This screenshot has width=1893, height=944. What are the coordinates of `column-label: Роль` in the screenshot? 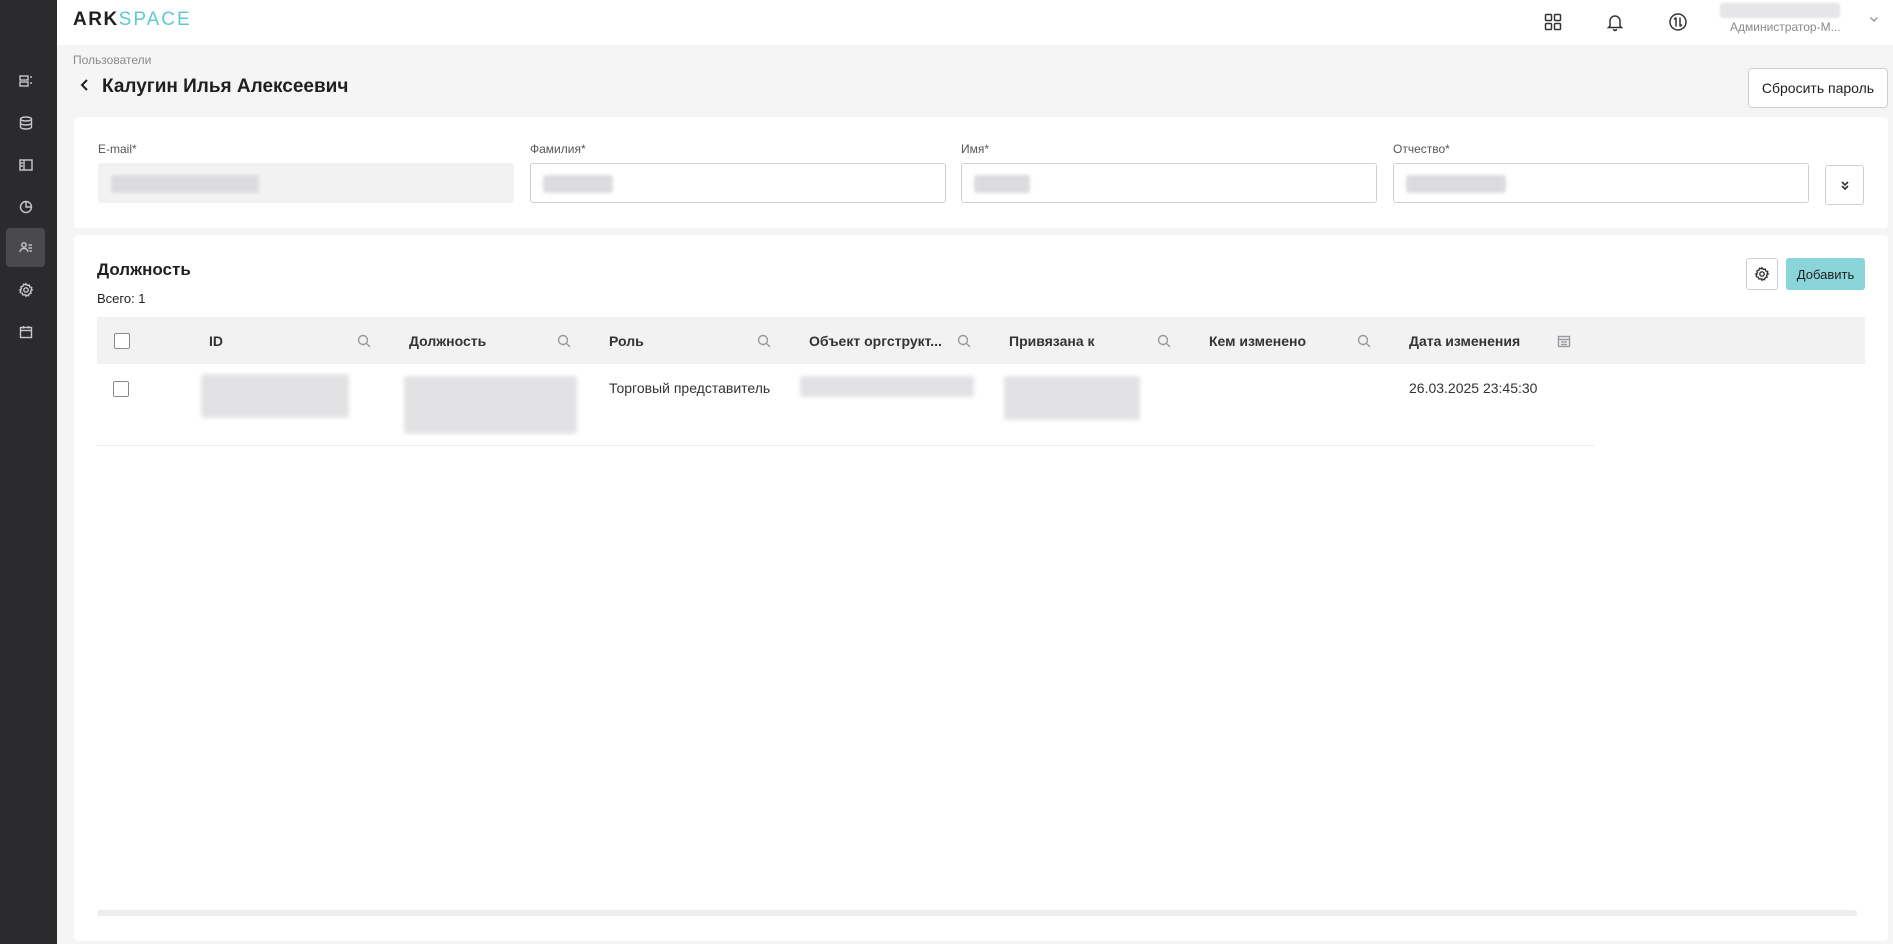 It's located at (626, 340).